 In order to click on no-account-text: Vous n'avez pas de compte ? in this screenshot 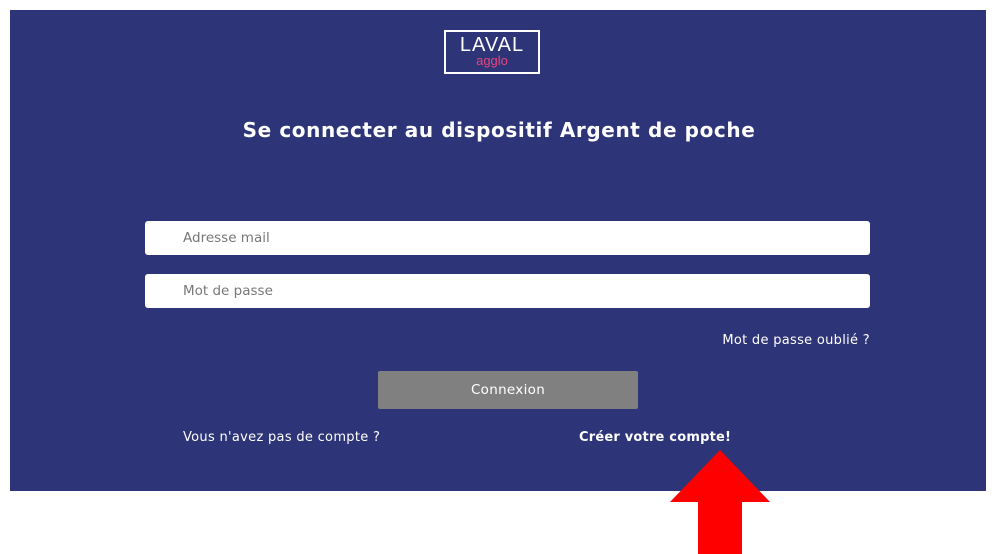, I will do `click(282, 437)`.